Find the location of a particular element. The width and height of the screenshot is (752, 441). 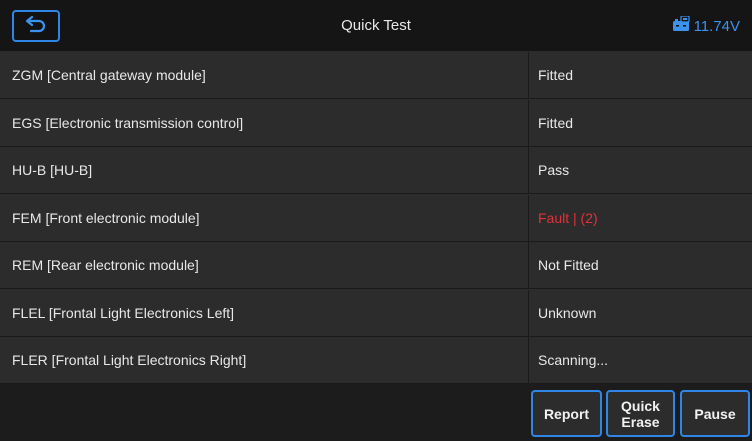

footer-bar: Report Quick Erase Pause is located at coordinates (376, 412).